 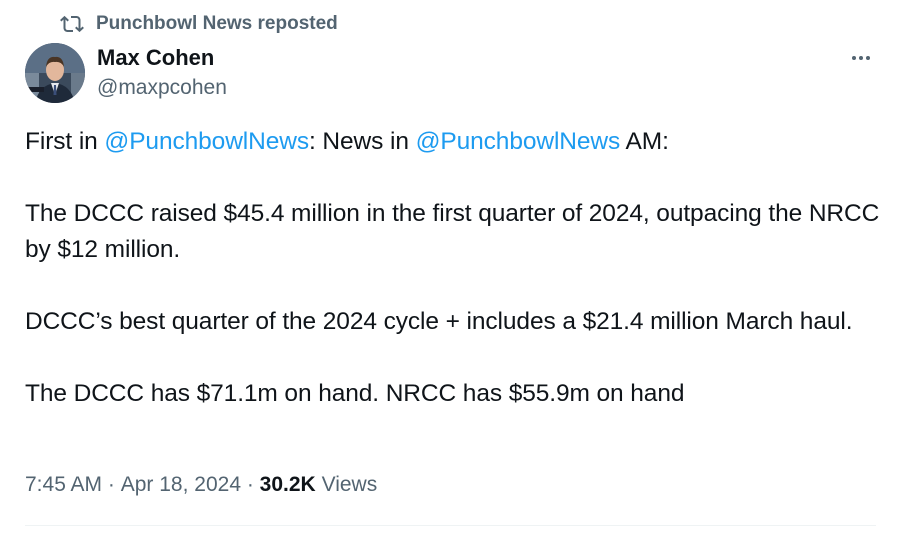 I want to click on repost-indicator: Punchbowl News reposted, so click(x=199, y=24).